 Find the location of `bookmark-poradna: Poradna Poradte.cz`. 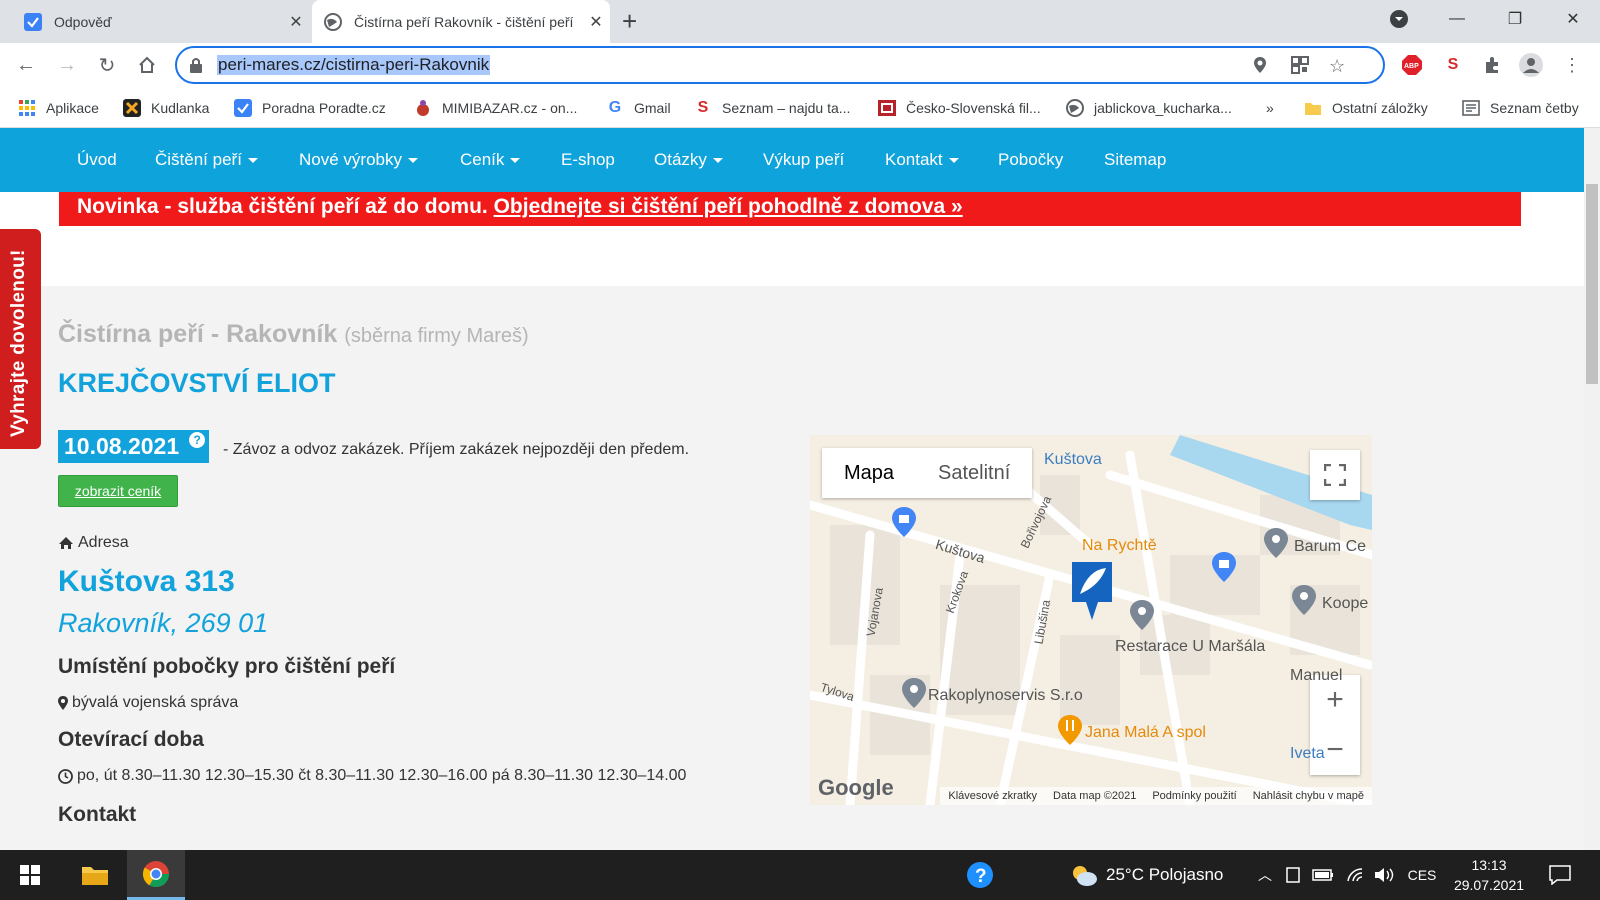

bookmark-poradna: Poradna Poradte.cz is located at coordinates (310, 108).